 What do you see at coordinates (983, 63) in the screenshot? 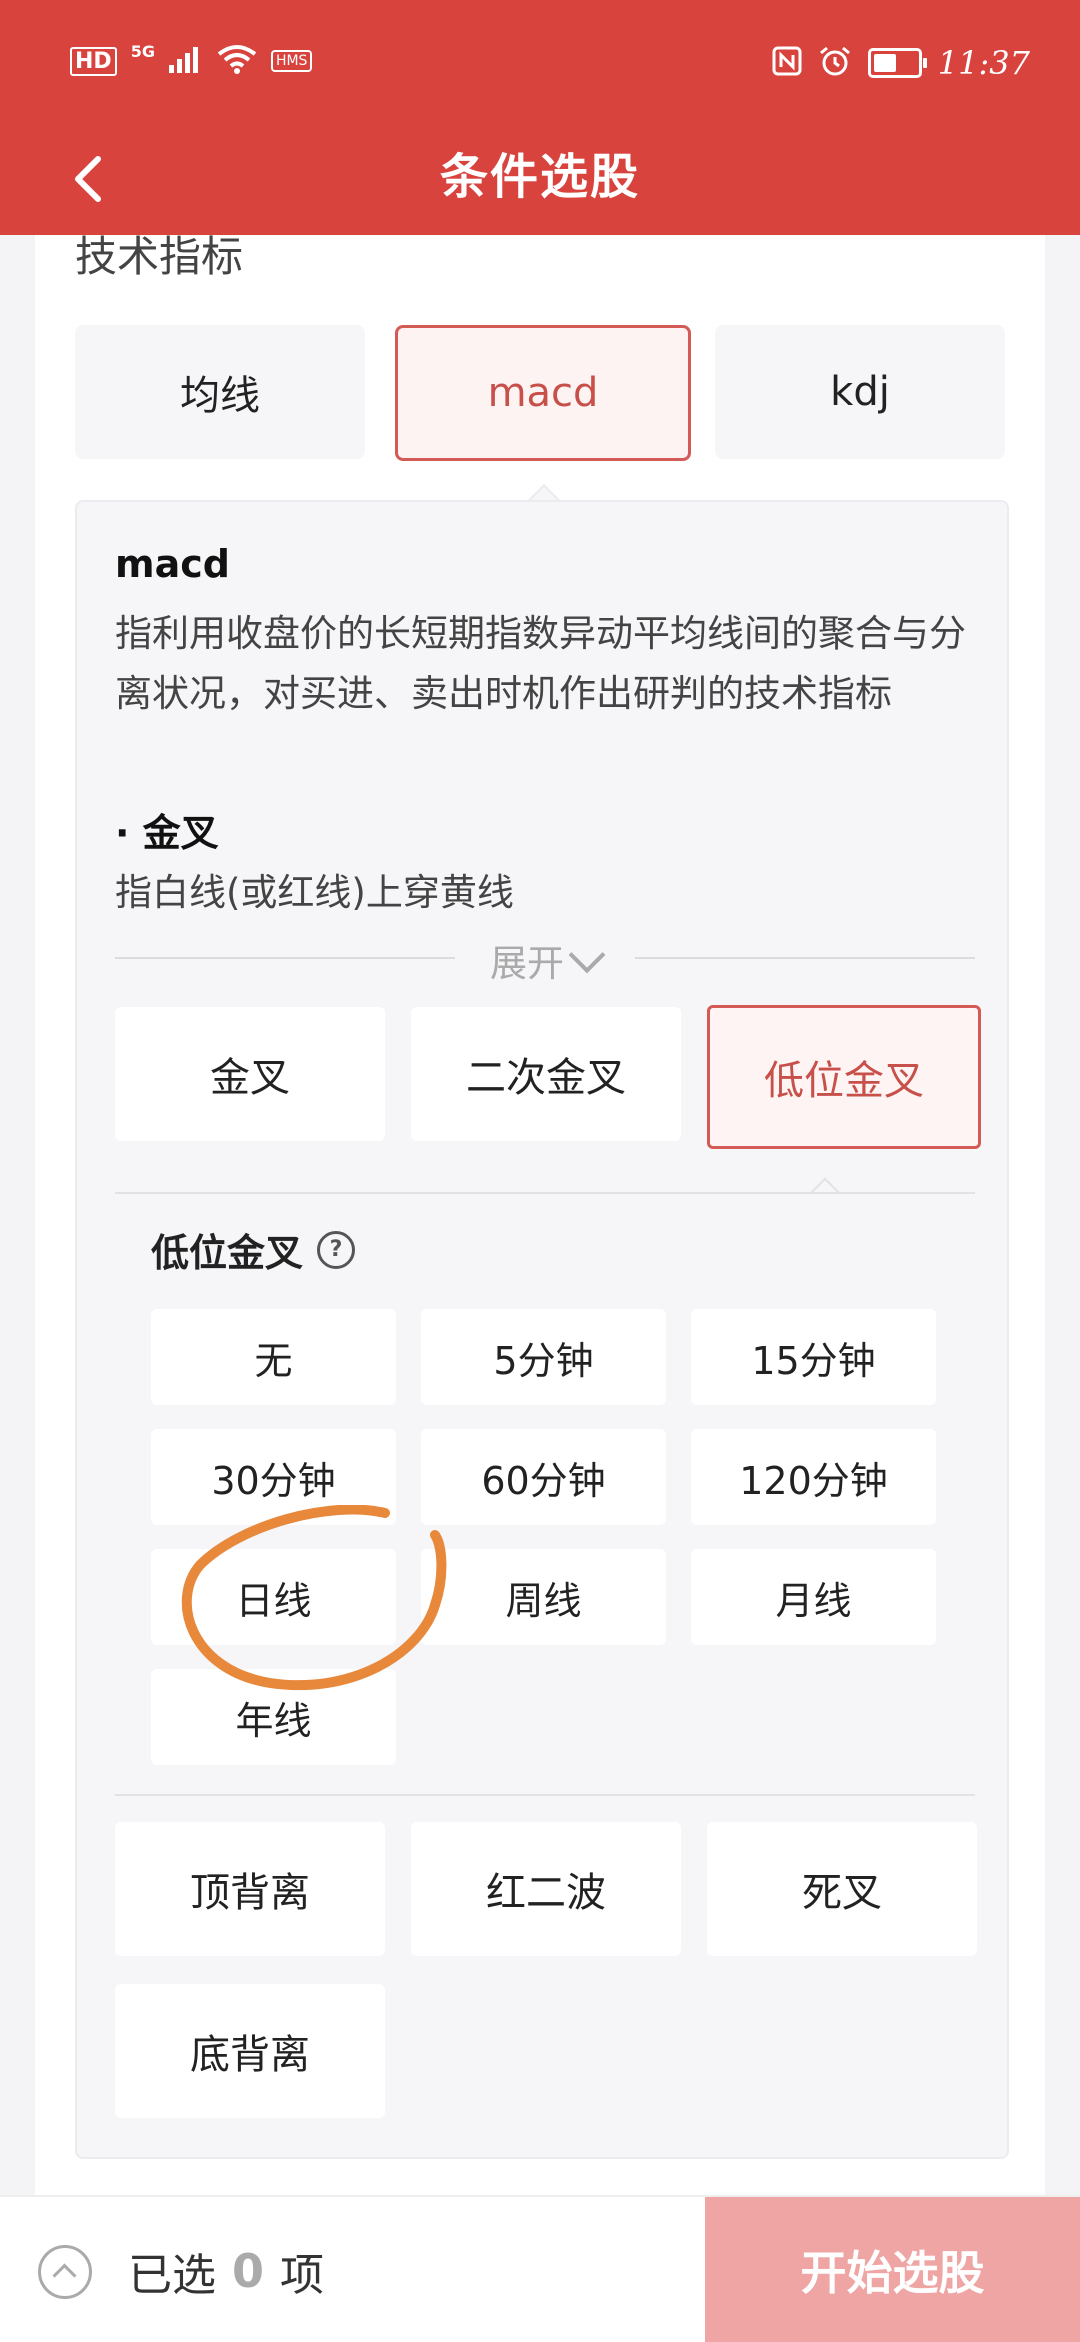
I see `status-time: 11:37` at bounding box center [983, 63].